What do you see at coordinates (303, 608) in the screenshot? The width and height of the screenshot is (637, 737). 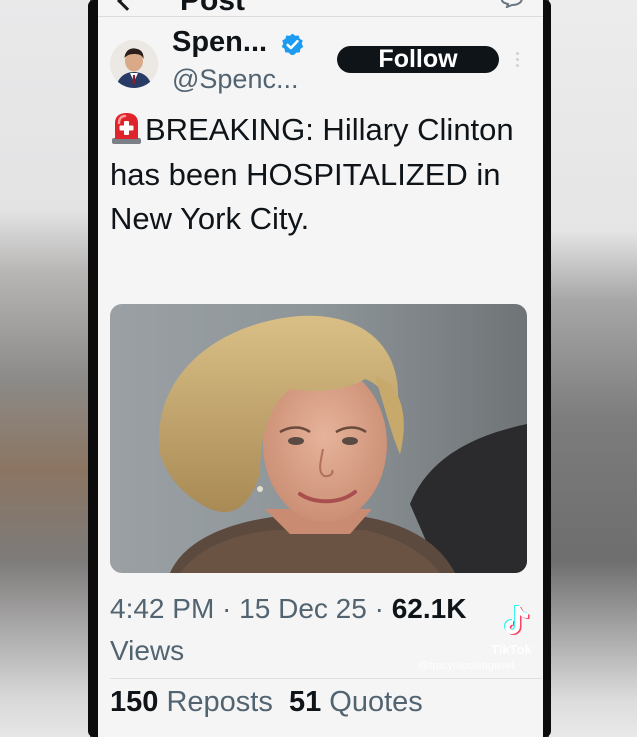 I see `post-date: 15 Dec 25` at bounding box center [303, 608].